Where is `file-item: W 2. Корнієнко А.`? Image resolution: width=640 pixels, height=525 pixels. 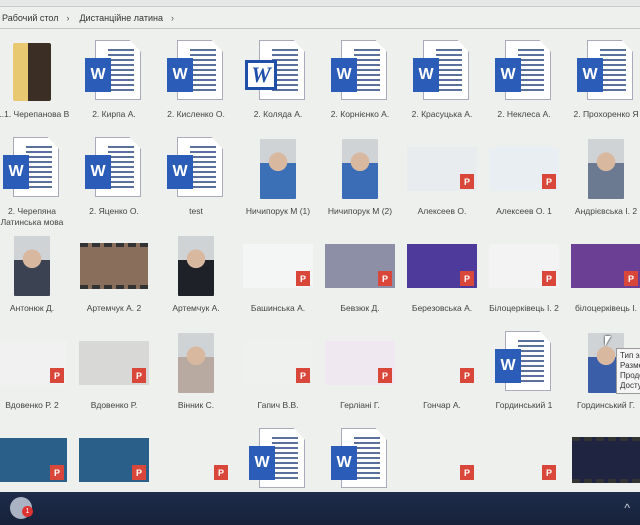
file-item: W 2. Корнієнко А. is located at coordinates (360, 86).